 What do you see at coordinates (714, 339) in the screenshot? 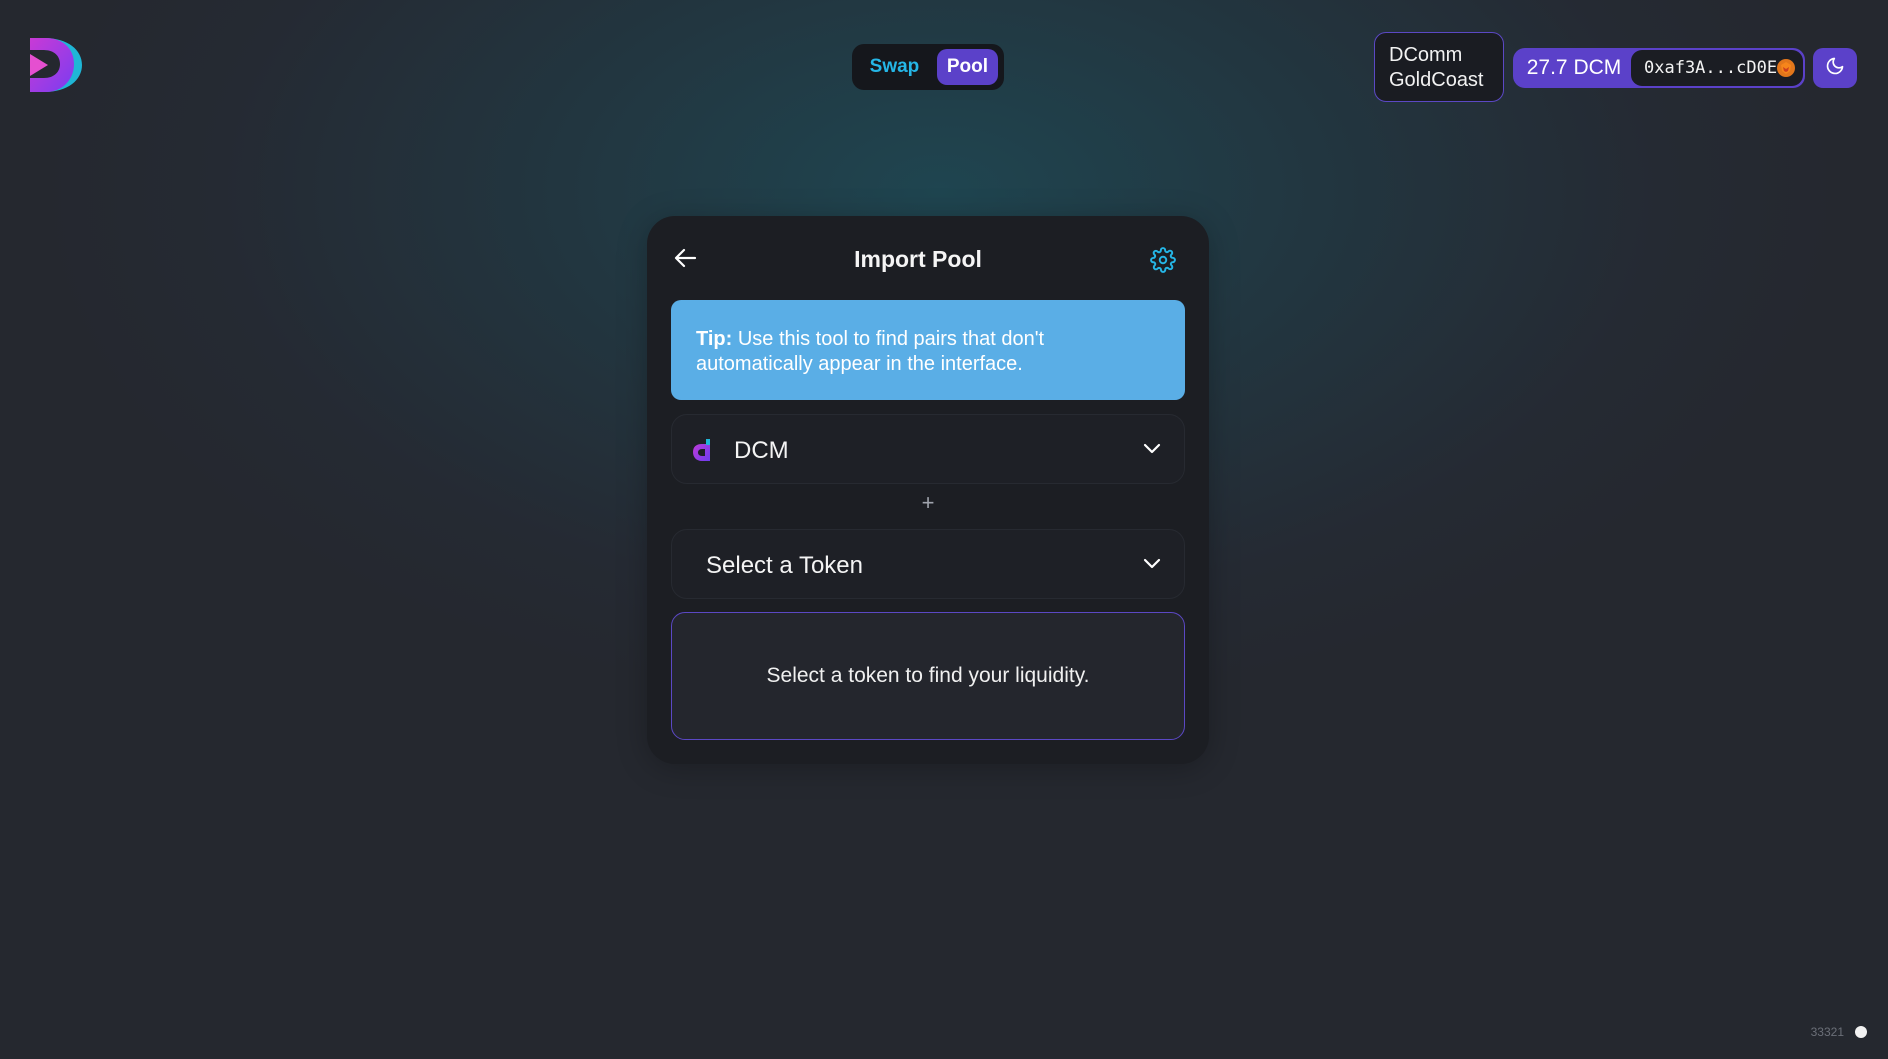
I see `tip-label: Tip:` at bounding box center [714, 339].